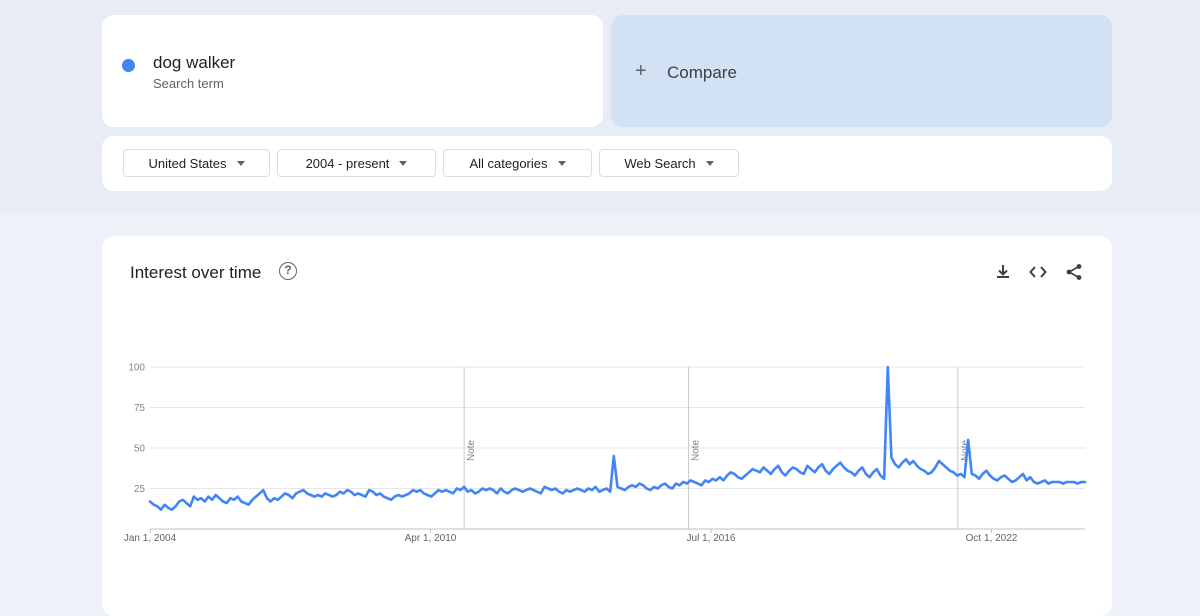  I want to click on term-color-dot, so click(128, 65).